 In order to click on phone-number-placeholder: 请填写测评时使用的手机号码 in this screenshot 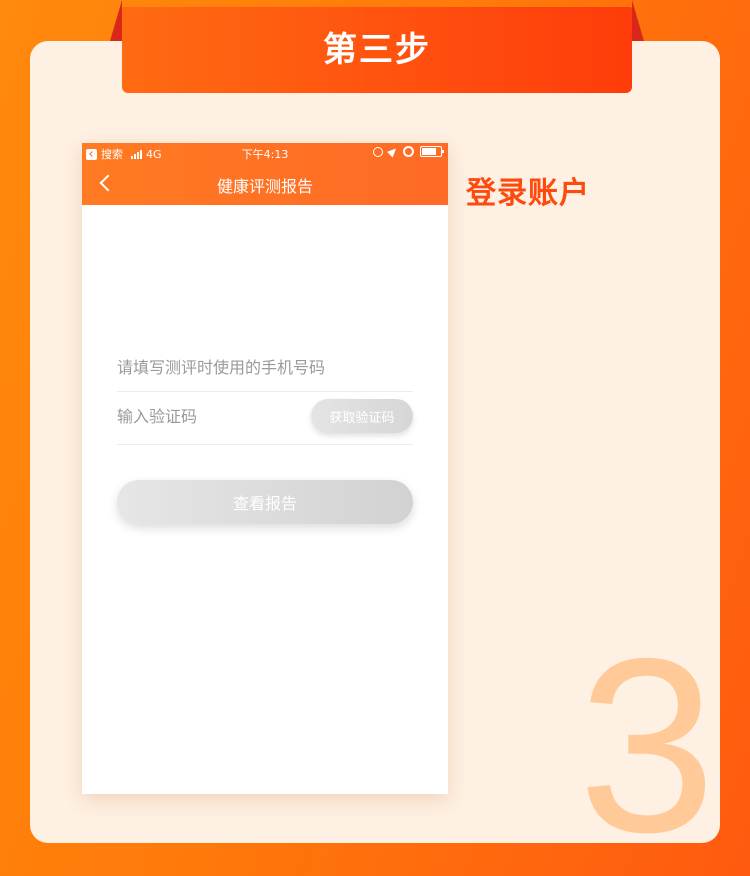, I will do `click(221, 366)`.